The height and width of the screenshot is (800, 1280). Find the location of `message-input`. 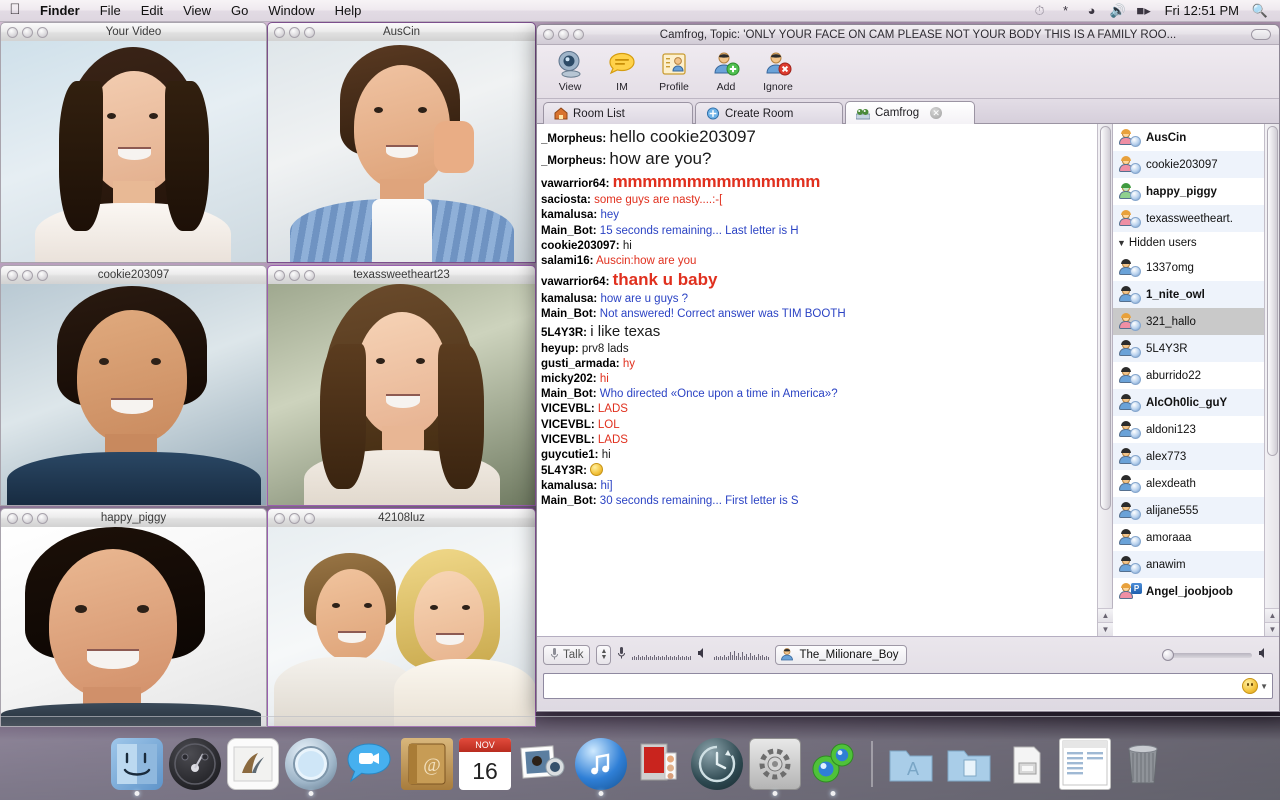

message-input is located at coordinates (895, 686).